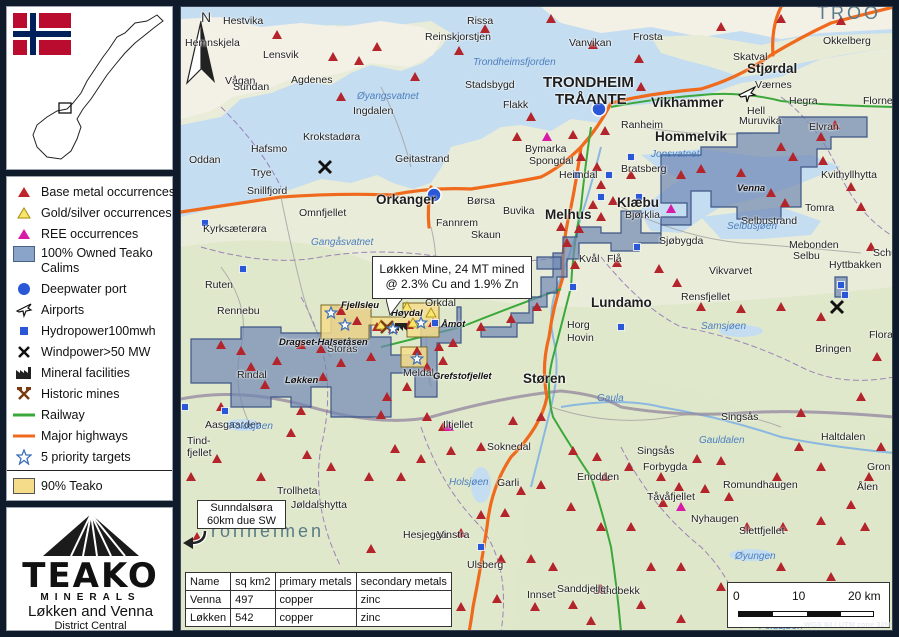  Describe the element at coordinates (24, 192) in the screenshot. I see `red-triangle-icon` at that location.